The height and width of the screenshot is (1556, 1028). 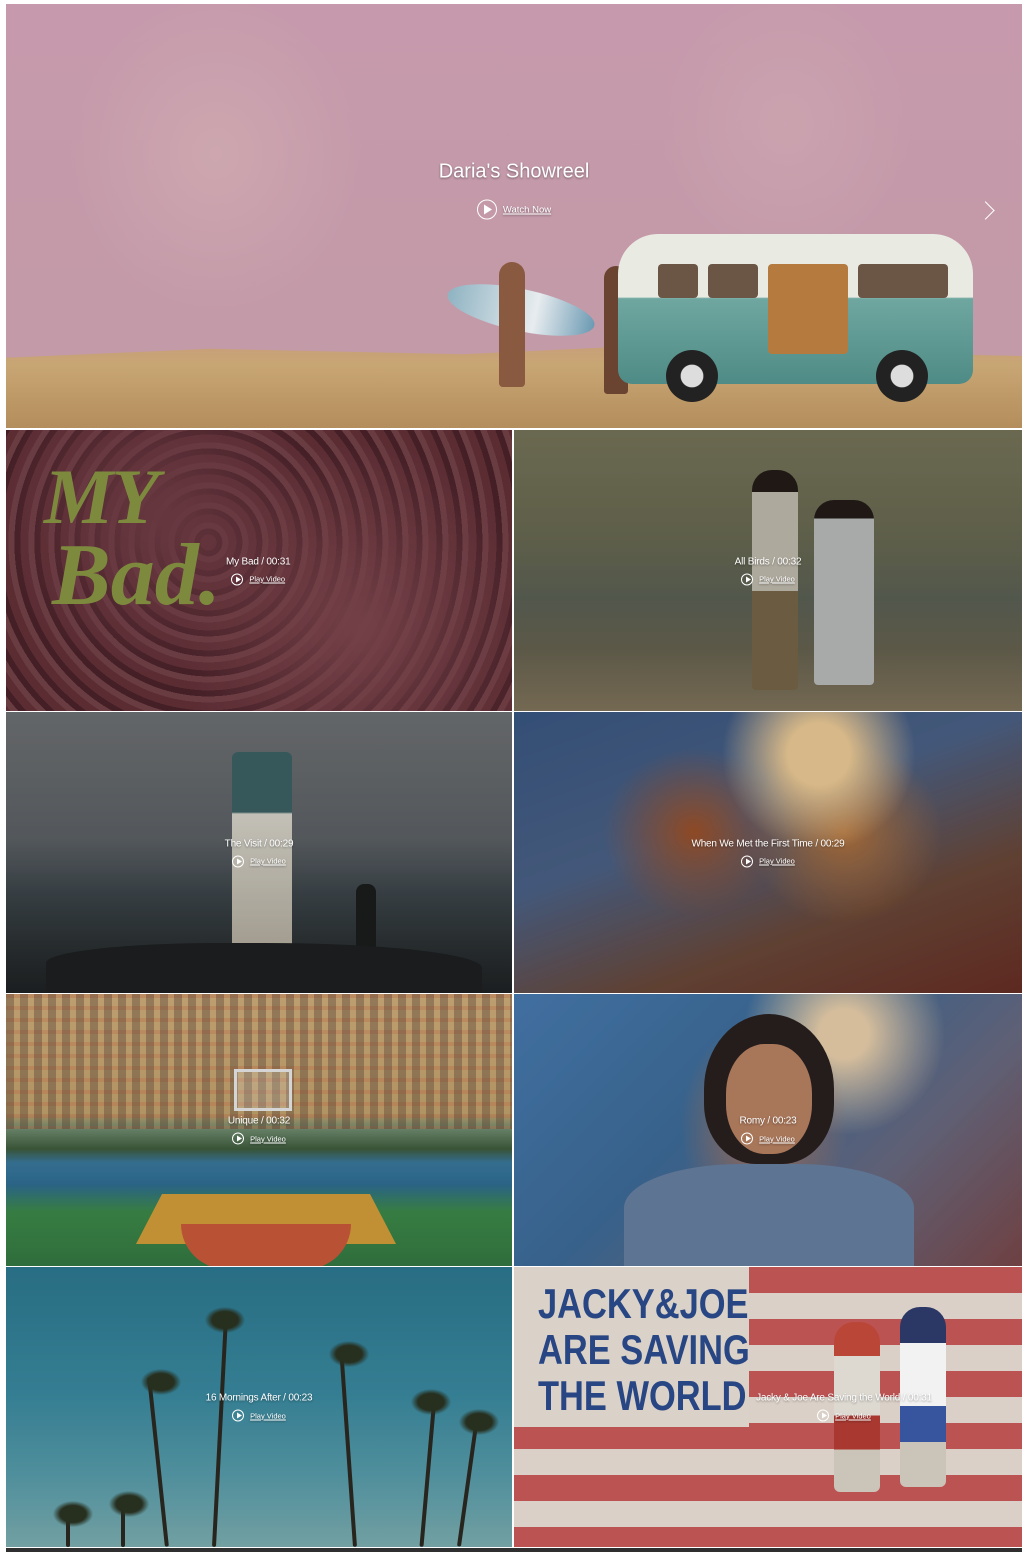 I want to click on watch-now-link: Watch Now, so click(x=514, y=209).